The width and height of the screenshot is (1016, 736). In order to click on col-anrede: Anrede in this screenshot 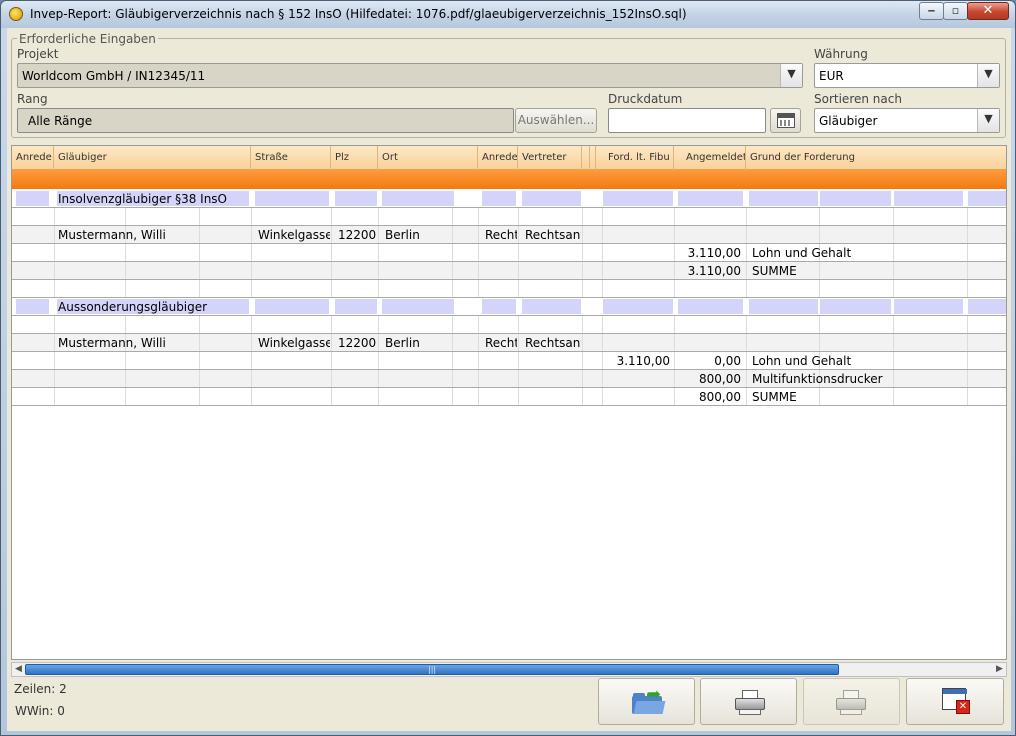, I will do `click(33, 158)`.